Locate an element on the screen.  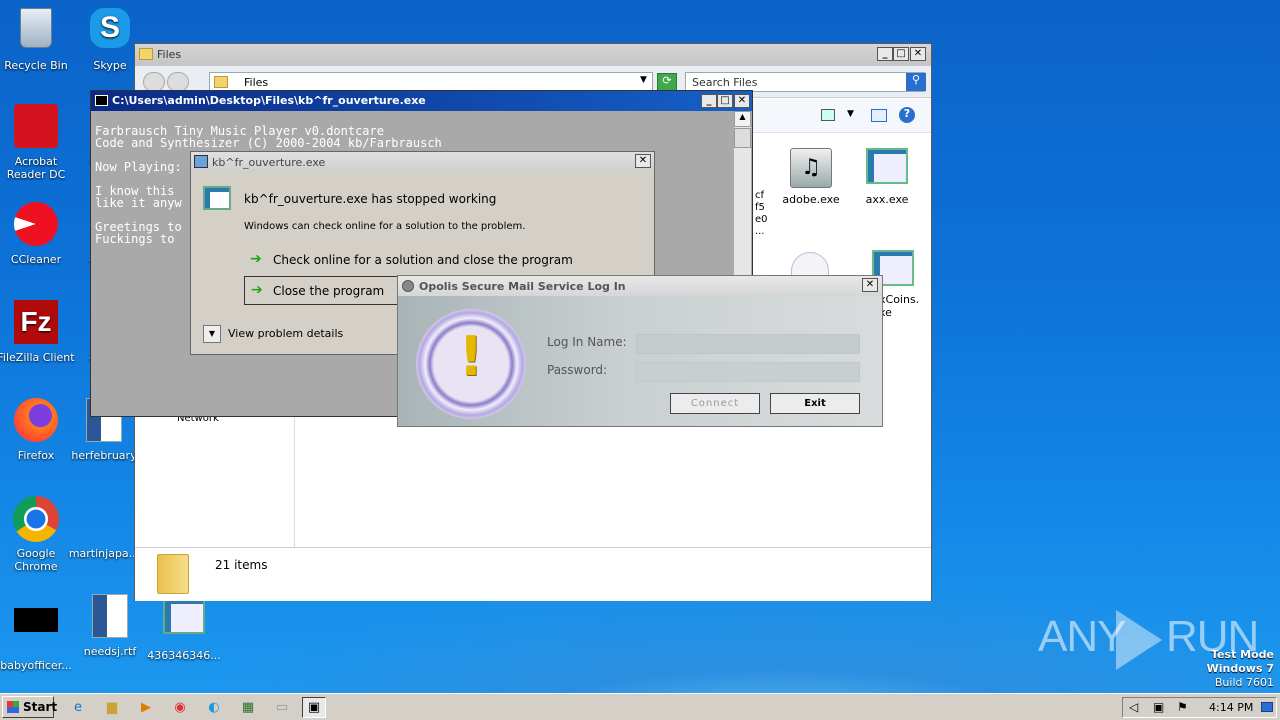
explorer-folder-icon: ▆ is located at coordinates (112, 707).